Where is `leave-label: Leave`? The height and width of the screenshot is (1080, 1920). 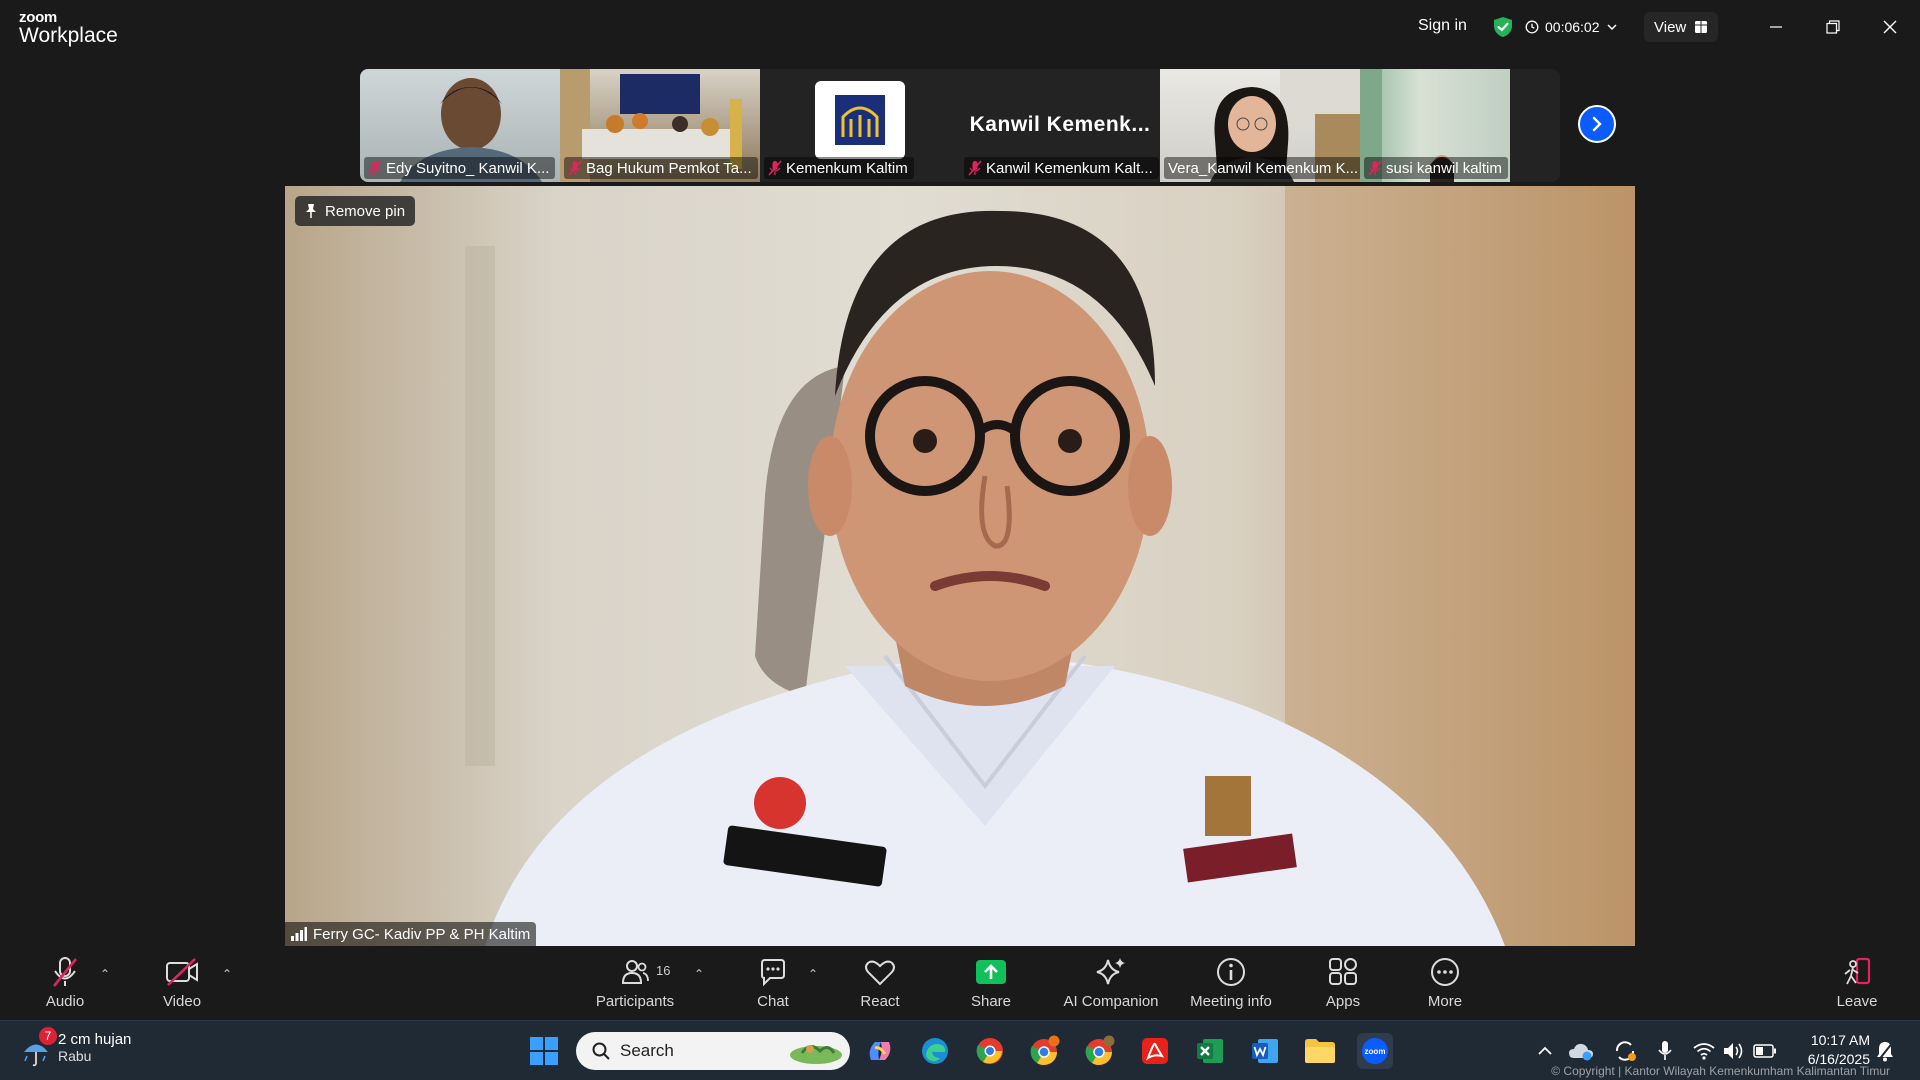
leave-label: Leave is located at coordinates (1857, 1001).